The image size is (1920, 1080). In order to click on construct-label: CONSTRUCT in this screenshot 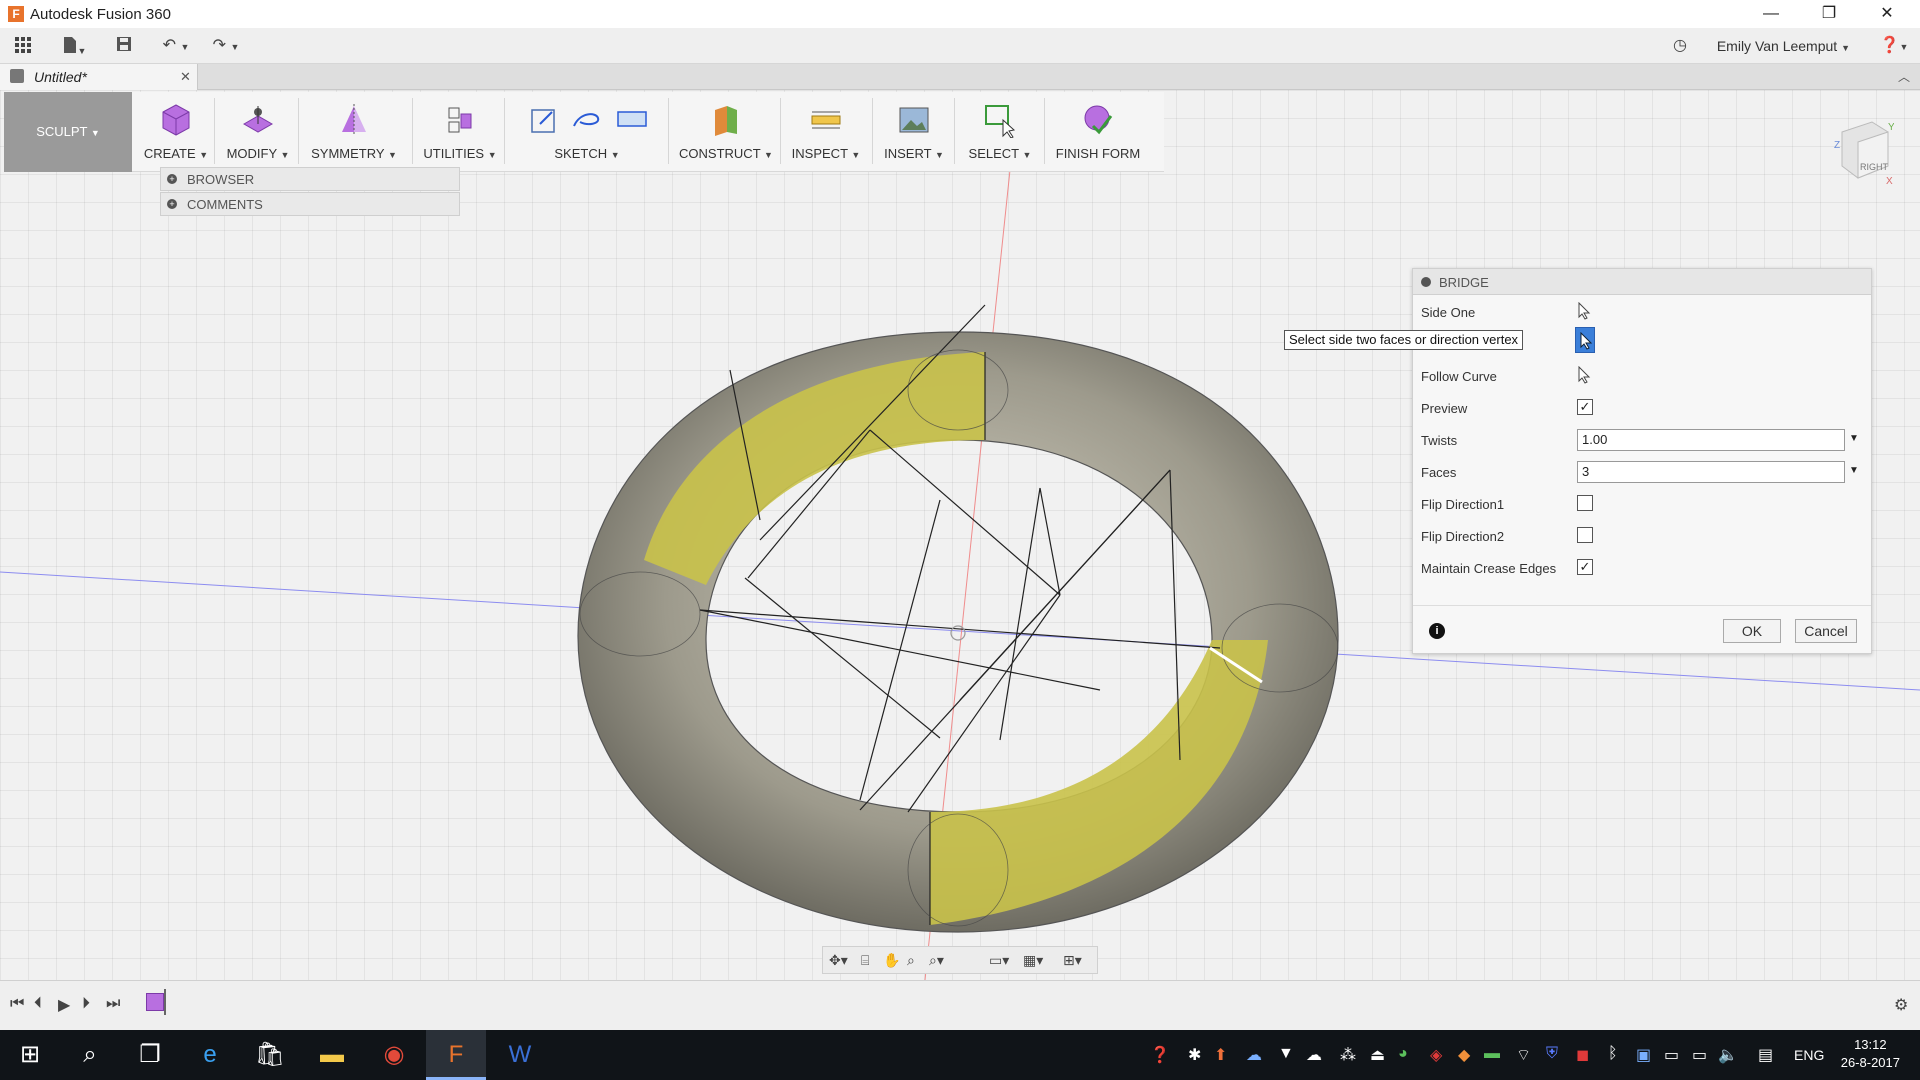, I will do `click(720, 153)`.